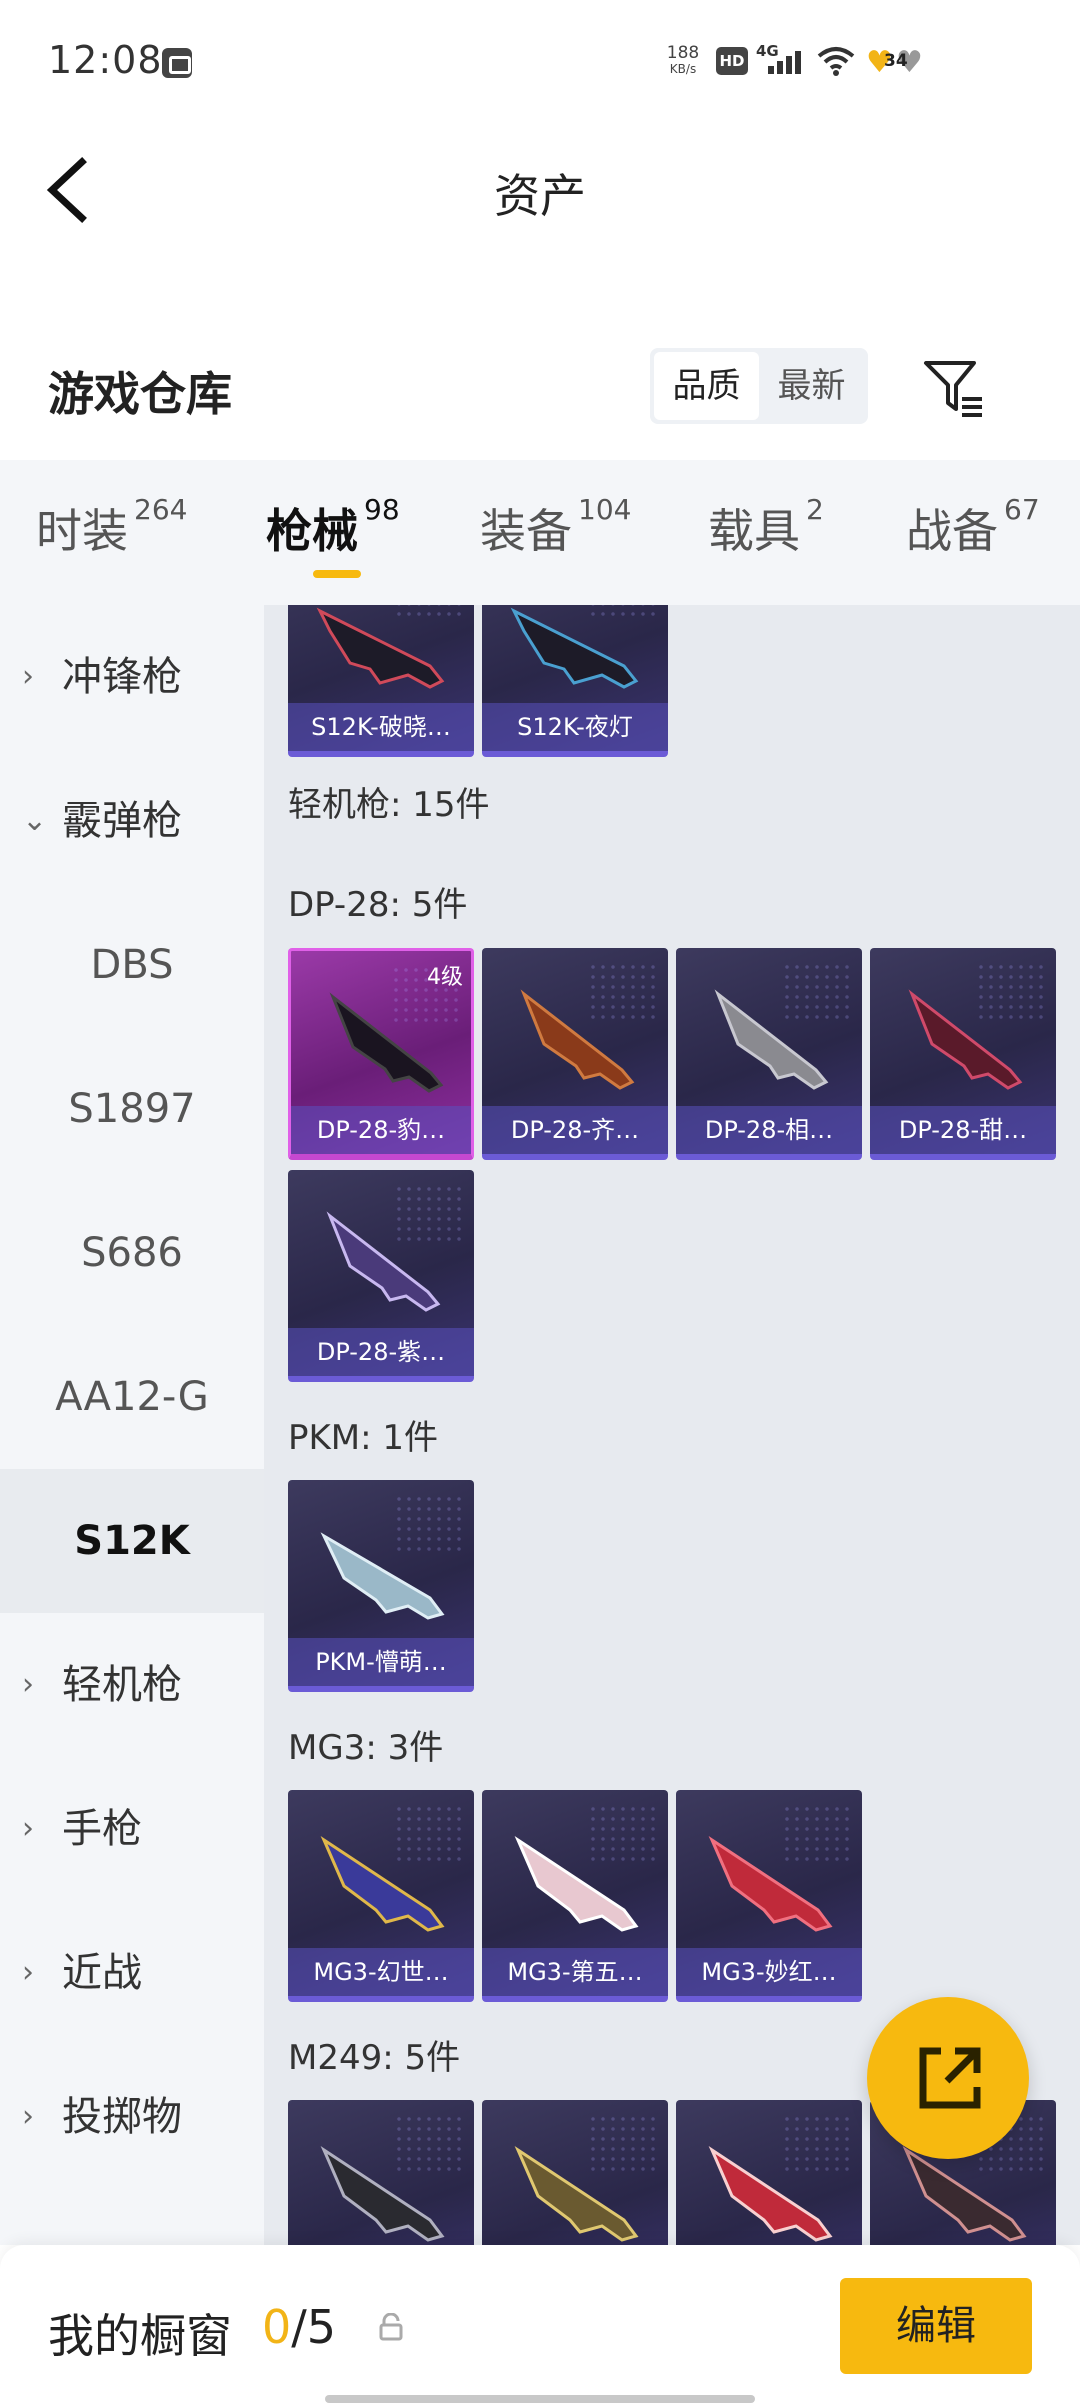  I want to click on network-speed-value: 188, so click(683, 53).